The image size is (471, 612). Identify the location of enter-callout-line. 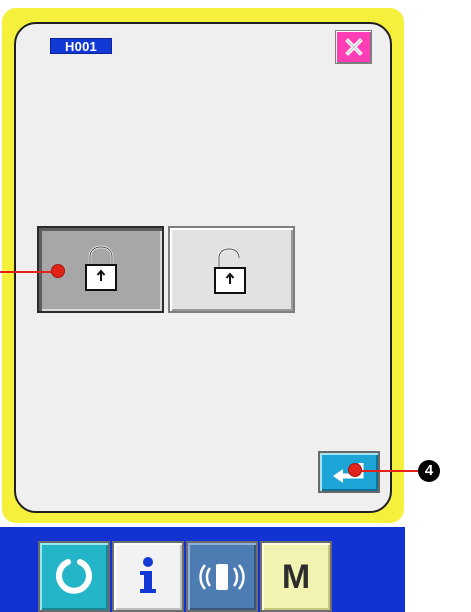
(386, 471).